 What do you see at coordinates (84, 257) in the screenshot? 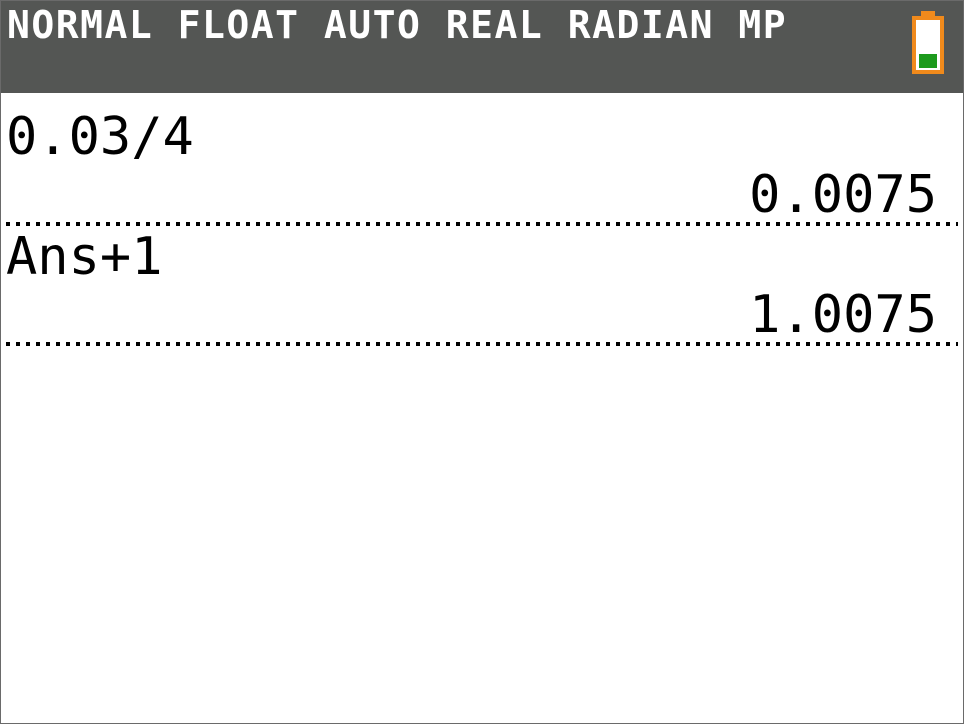
I see `entry-expression: Ans+1` at bounding box center [84, 257].